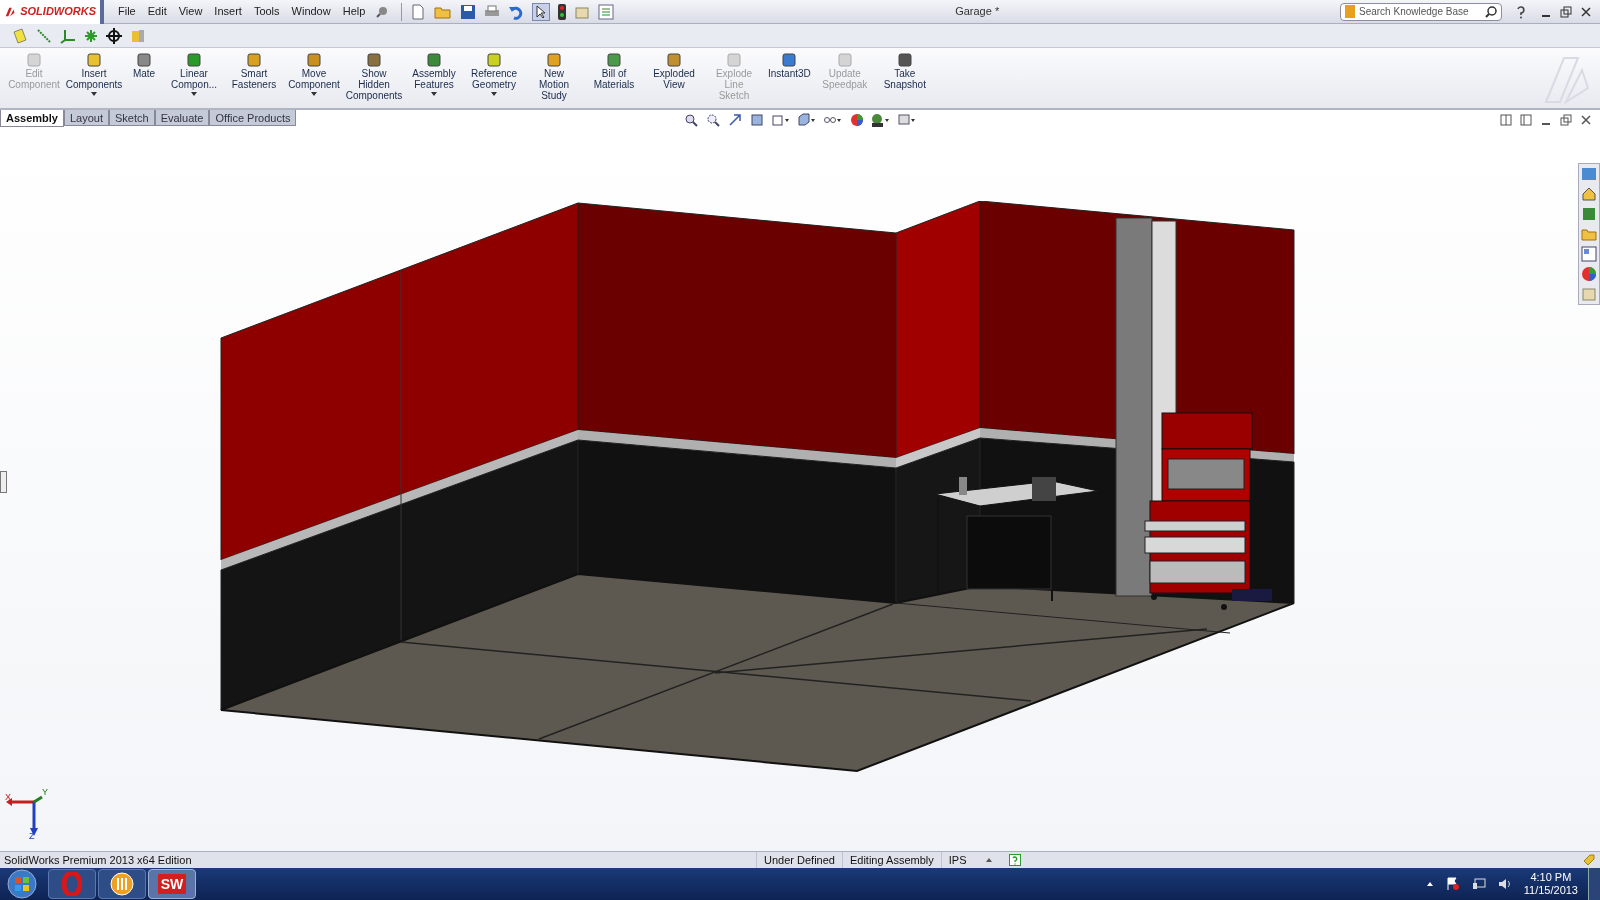 Image resolution: width=1600 pixels, height=900 pixels. I want to click on expand-handle-icon, so click(3, 482).